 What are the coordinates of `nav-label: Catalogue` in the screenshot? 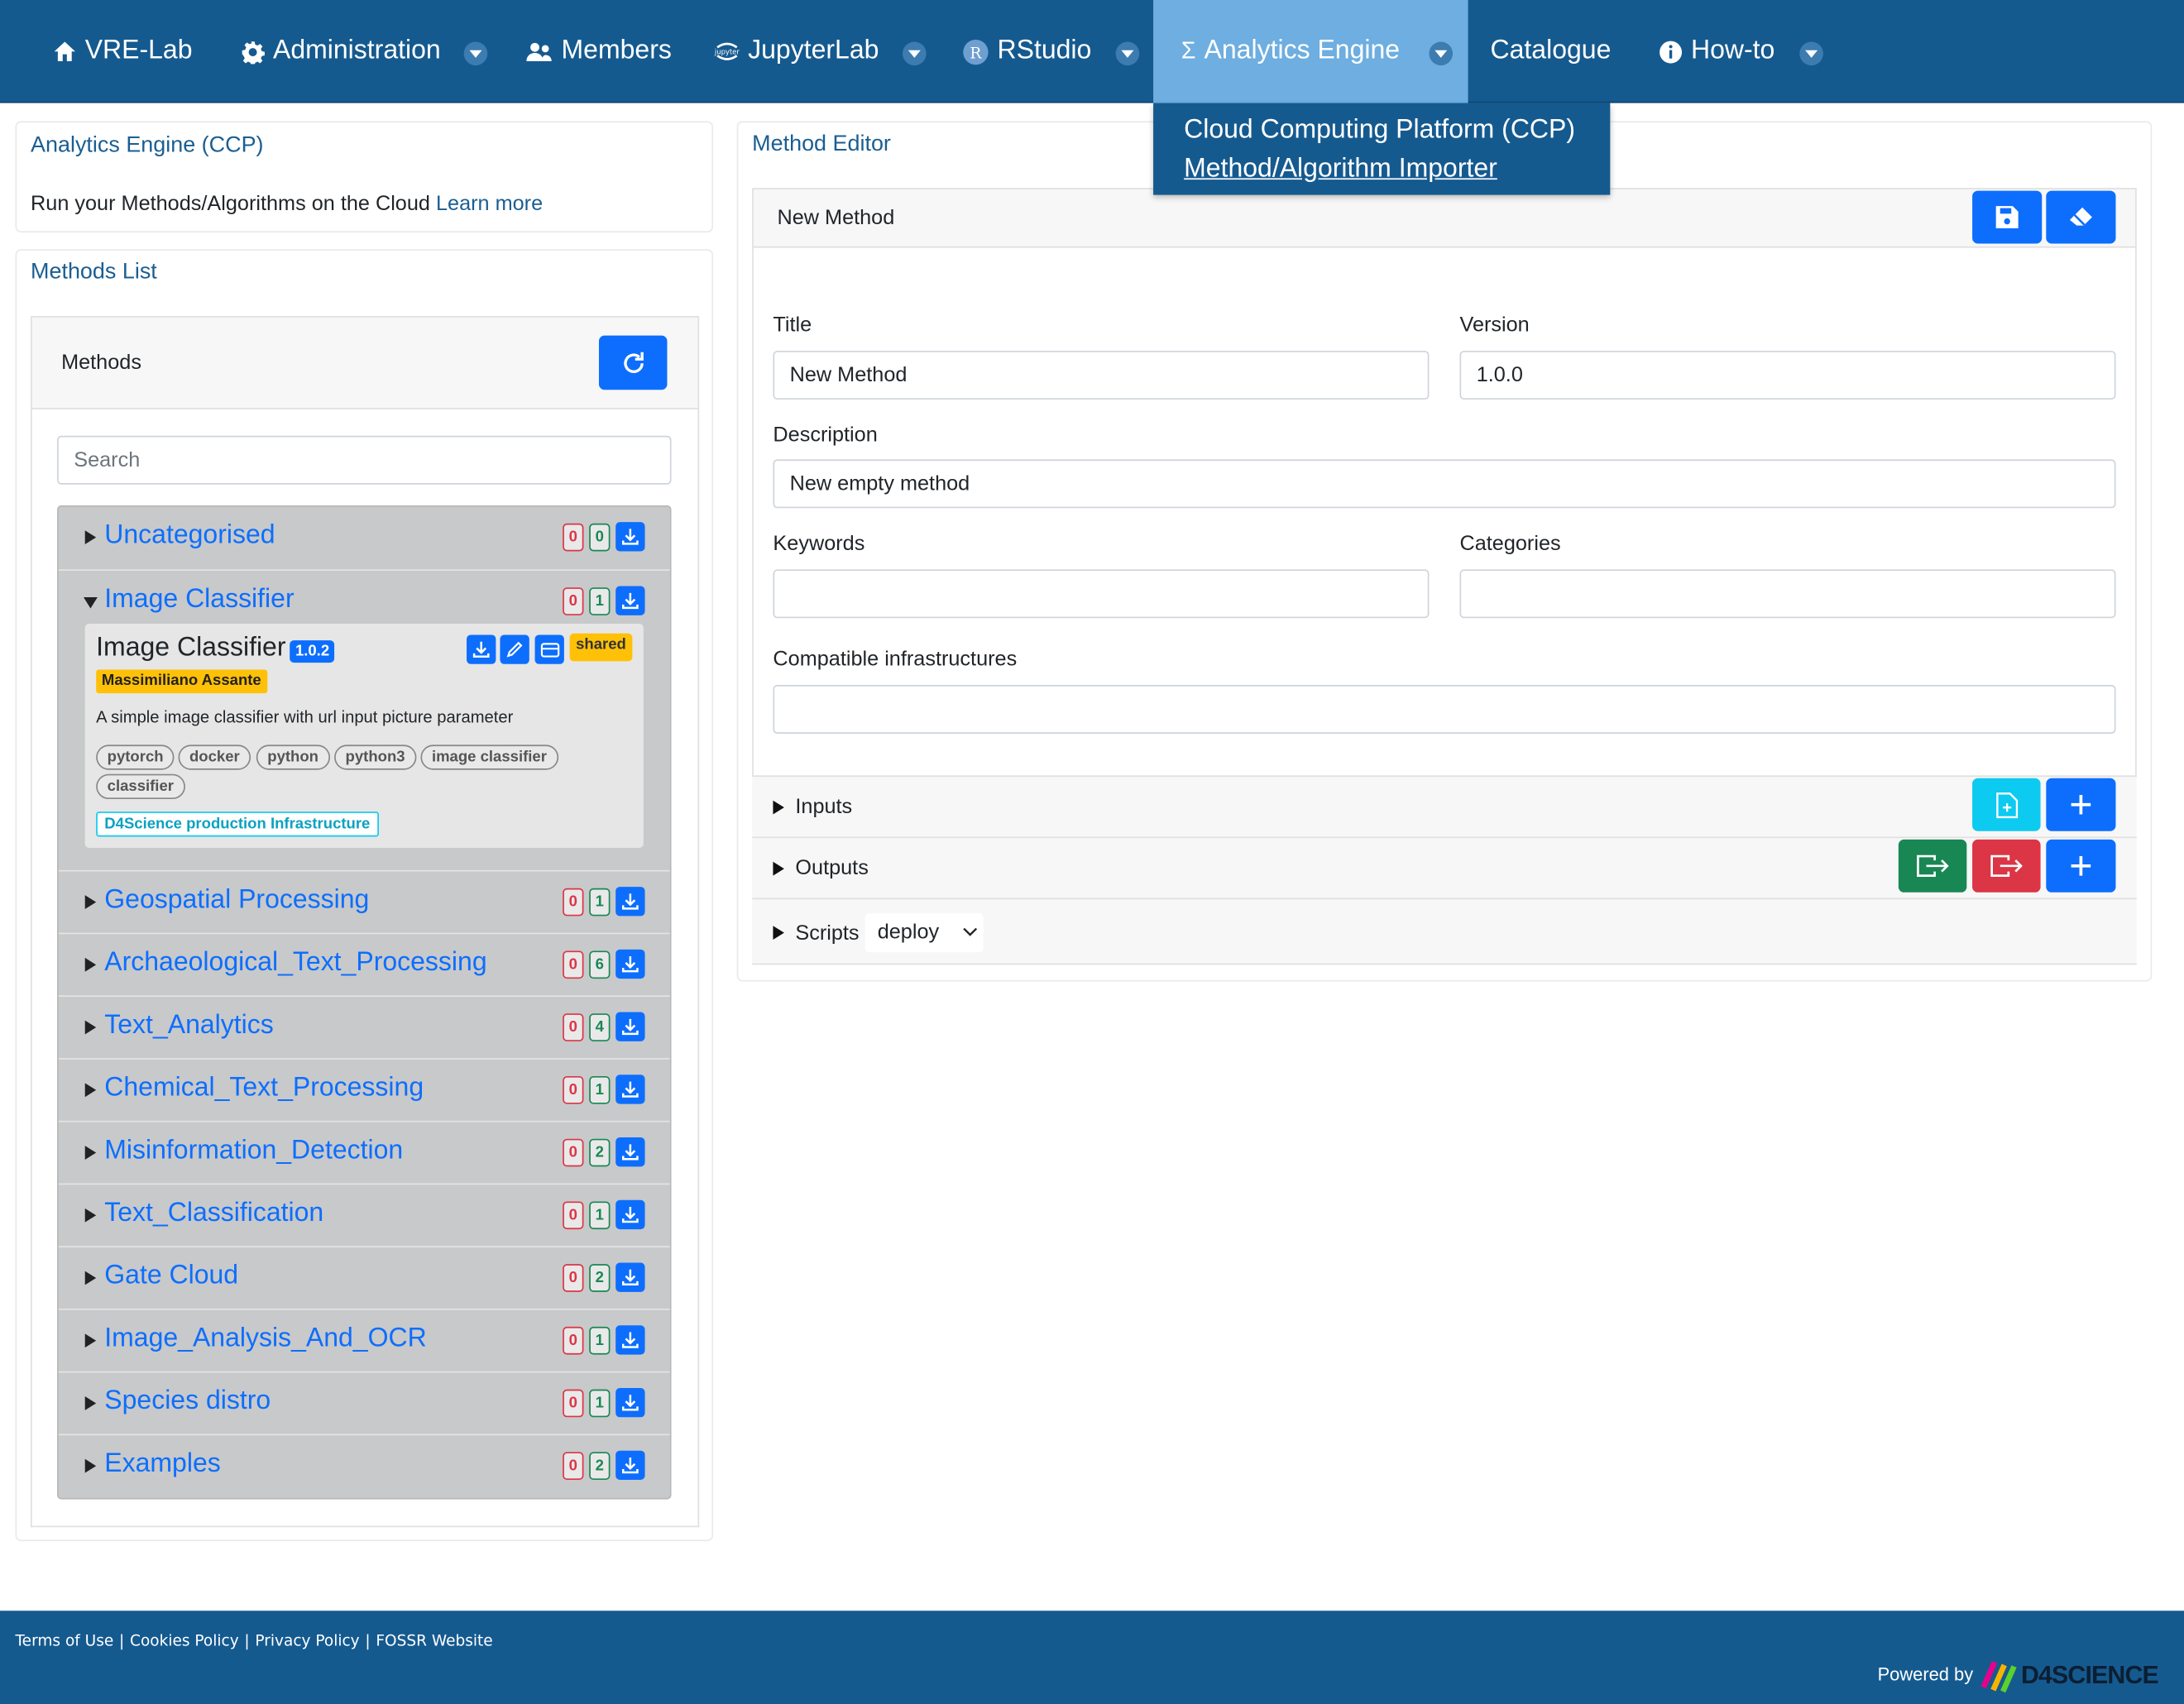 It's located at (1551, 51).